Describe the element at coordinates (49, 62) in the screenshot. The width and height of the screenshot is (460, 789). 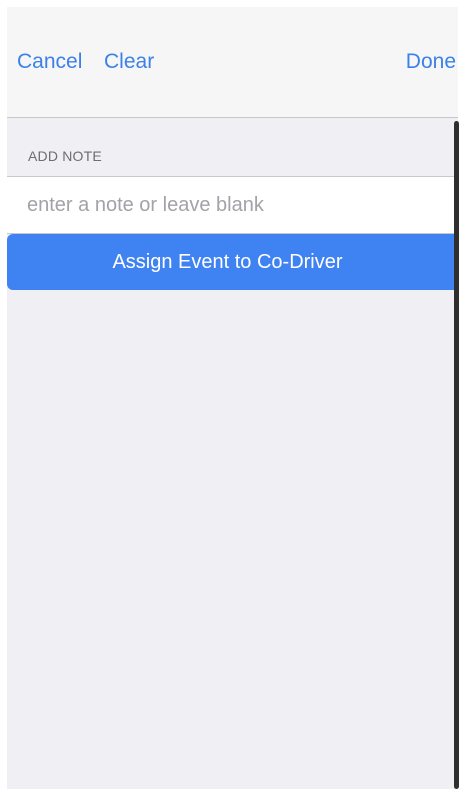
I see `cancel-button: Cancel` at that location.